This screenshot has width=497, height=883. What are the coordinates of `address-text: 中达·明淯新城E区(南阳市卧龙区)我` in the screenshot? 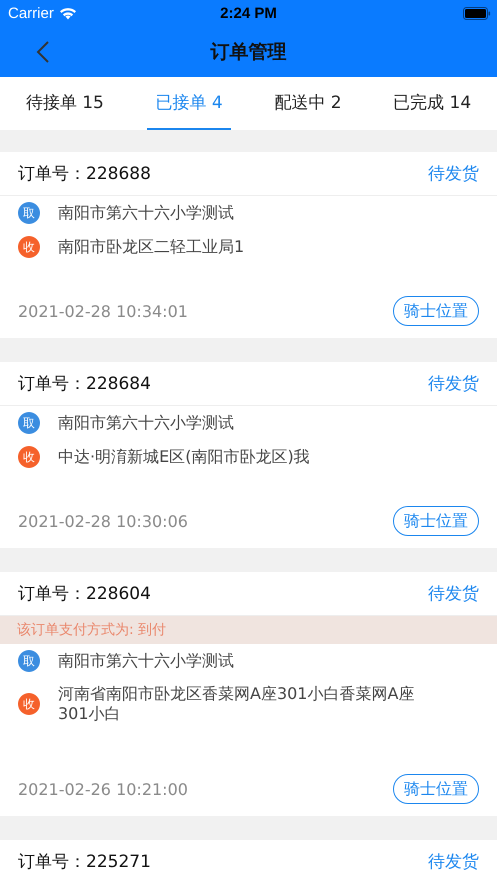 It's located at (184, 457).